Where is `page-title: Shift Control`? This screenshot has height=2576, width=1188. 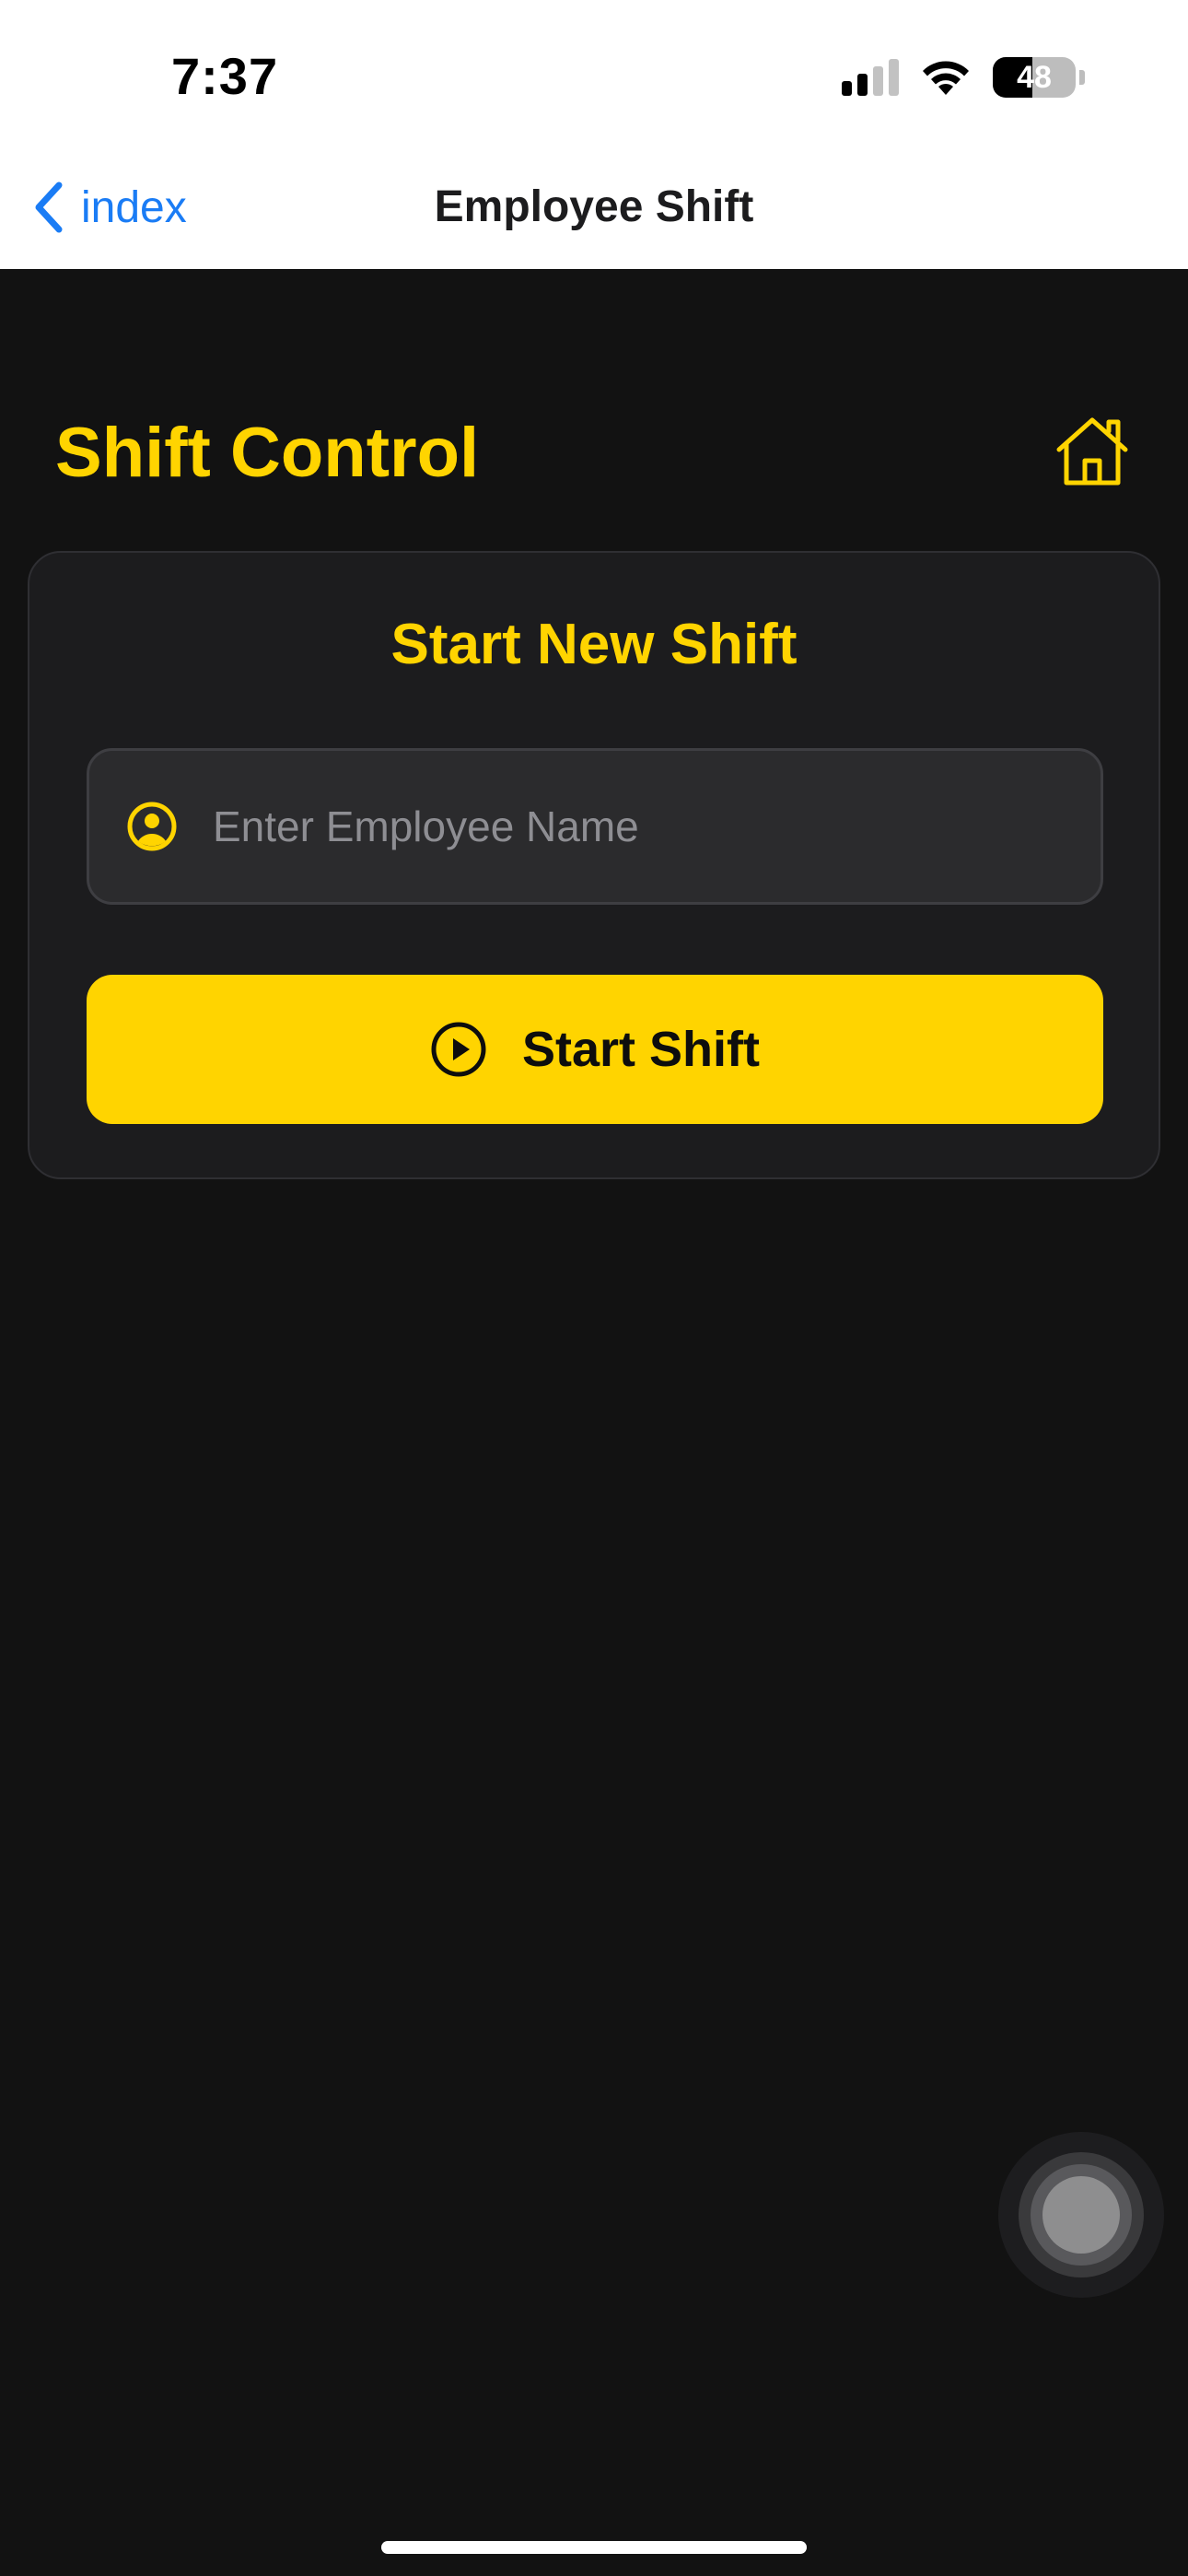 page-title: Shift Control is located at coordinates (267, 453).